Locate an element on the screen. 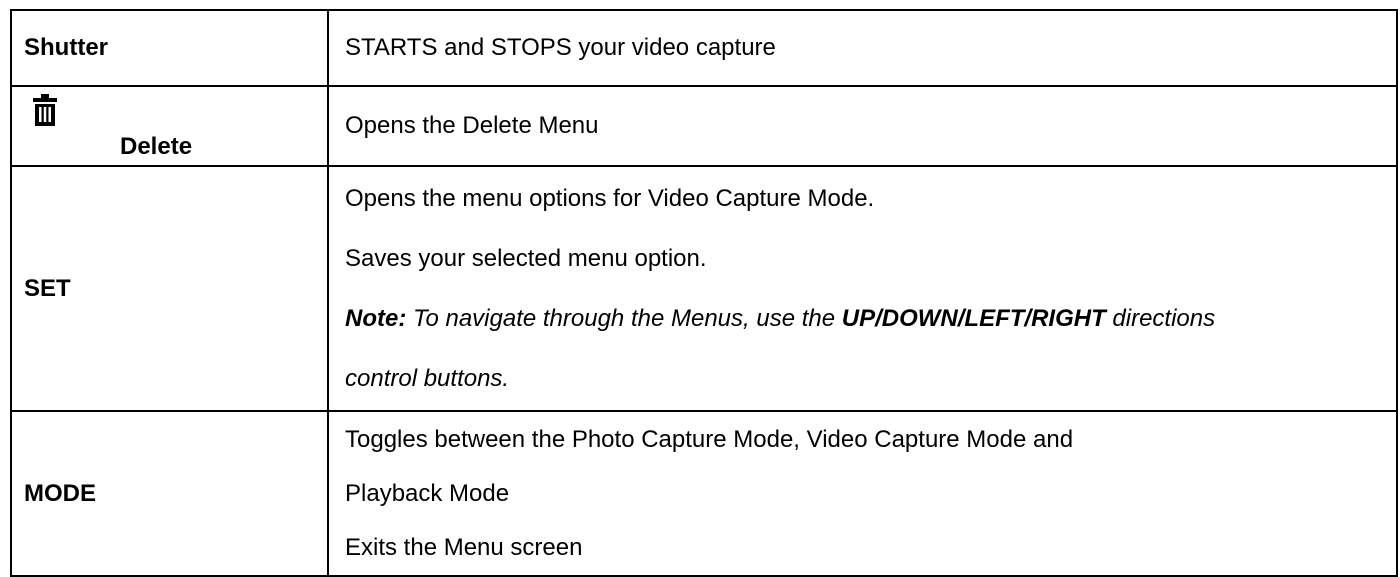 This screenshot has height=577, width=1400. note-continued: control buttons. is located at coordinates (427, 378).